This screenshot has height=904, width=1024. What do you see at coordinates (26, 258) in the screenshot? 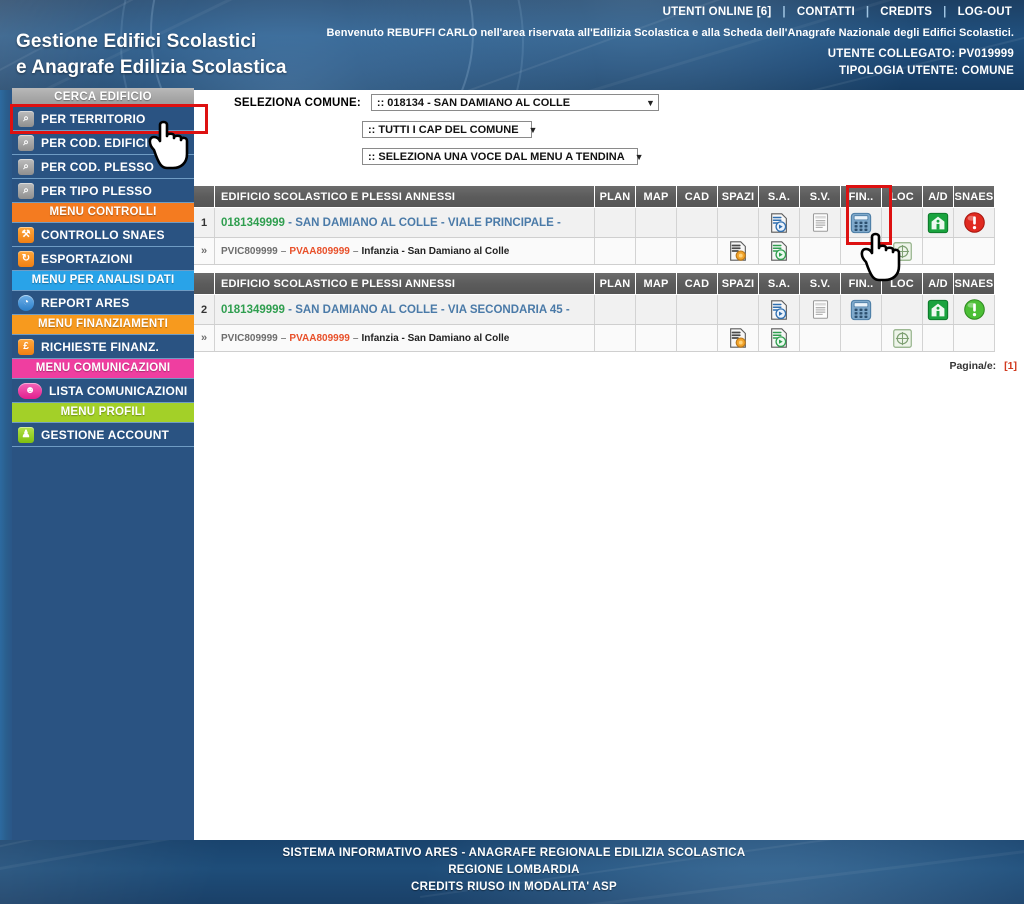
I see `export-icon: ↻` at bounding box center [26, 258].